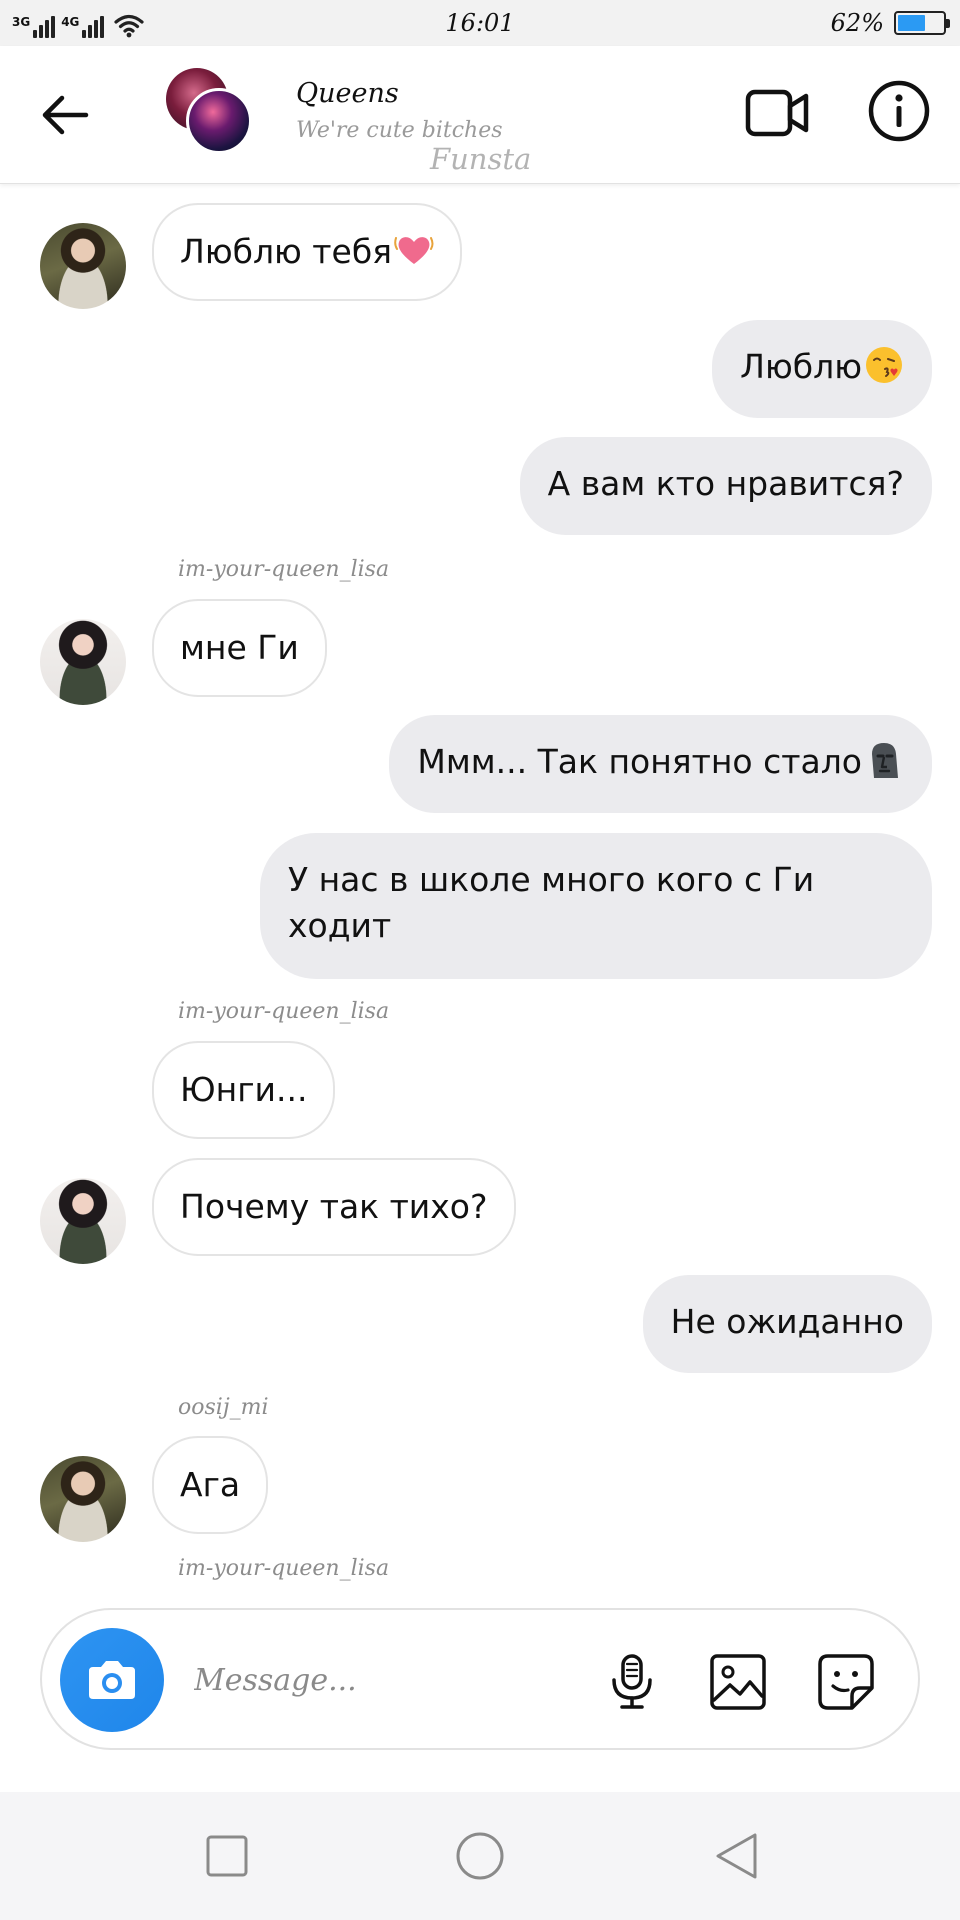  I want to click on message-input, so click(389, 1680).